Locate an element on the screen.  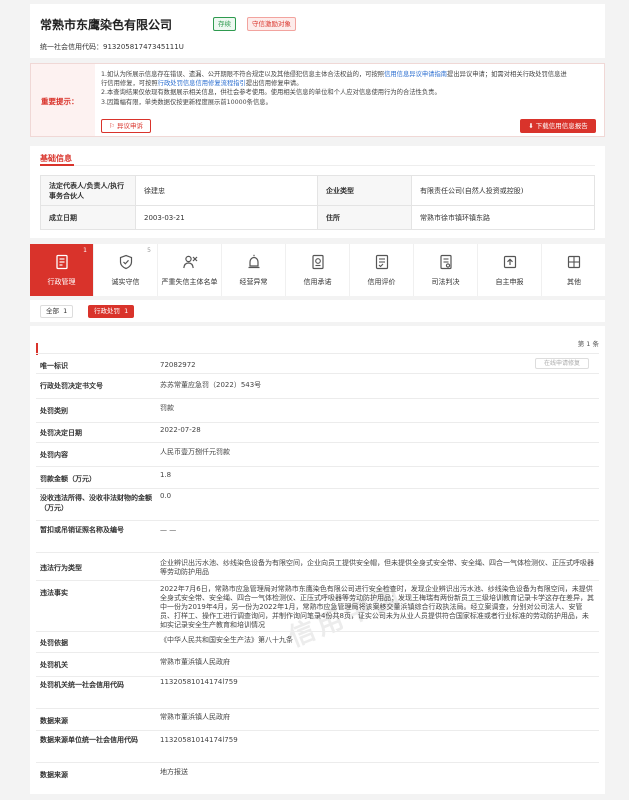
founded-value: 2003-03-21 is located at coordinates (226, 217).